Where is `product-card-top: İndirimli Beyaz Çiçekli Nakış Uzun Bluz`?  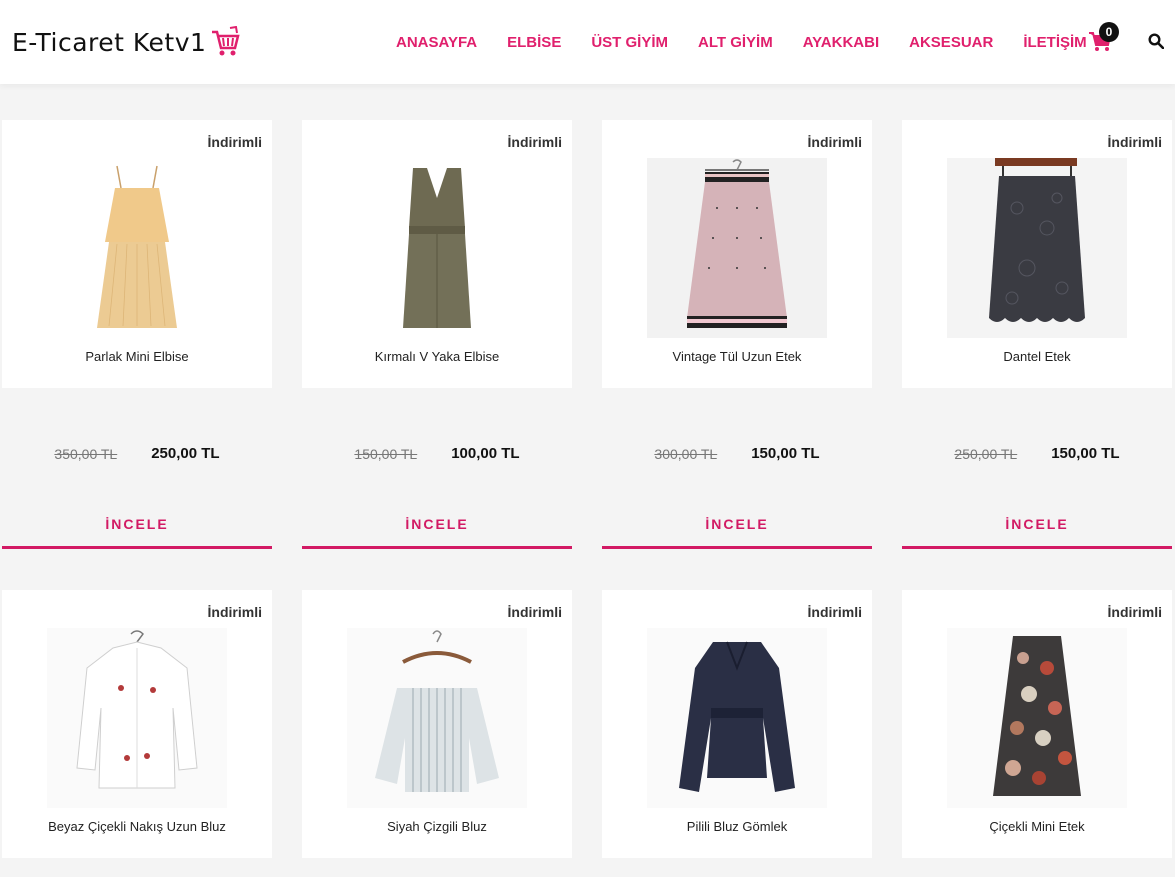 product-card-top: İndirimli Beyaz Çiçekli Nakış Uzun Bluz is located at coordinates (137, 724).